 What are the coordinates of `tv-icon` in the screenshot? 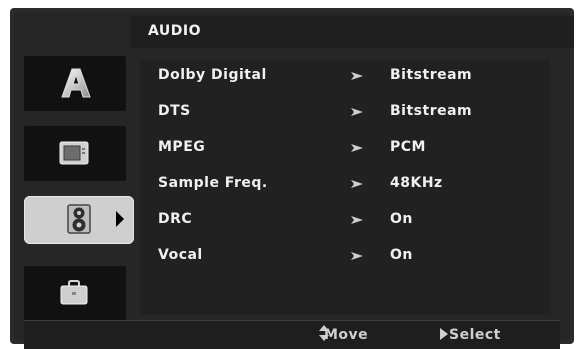 It's located at (74, 153).